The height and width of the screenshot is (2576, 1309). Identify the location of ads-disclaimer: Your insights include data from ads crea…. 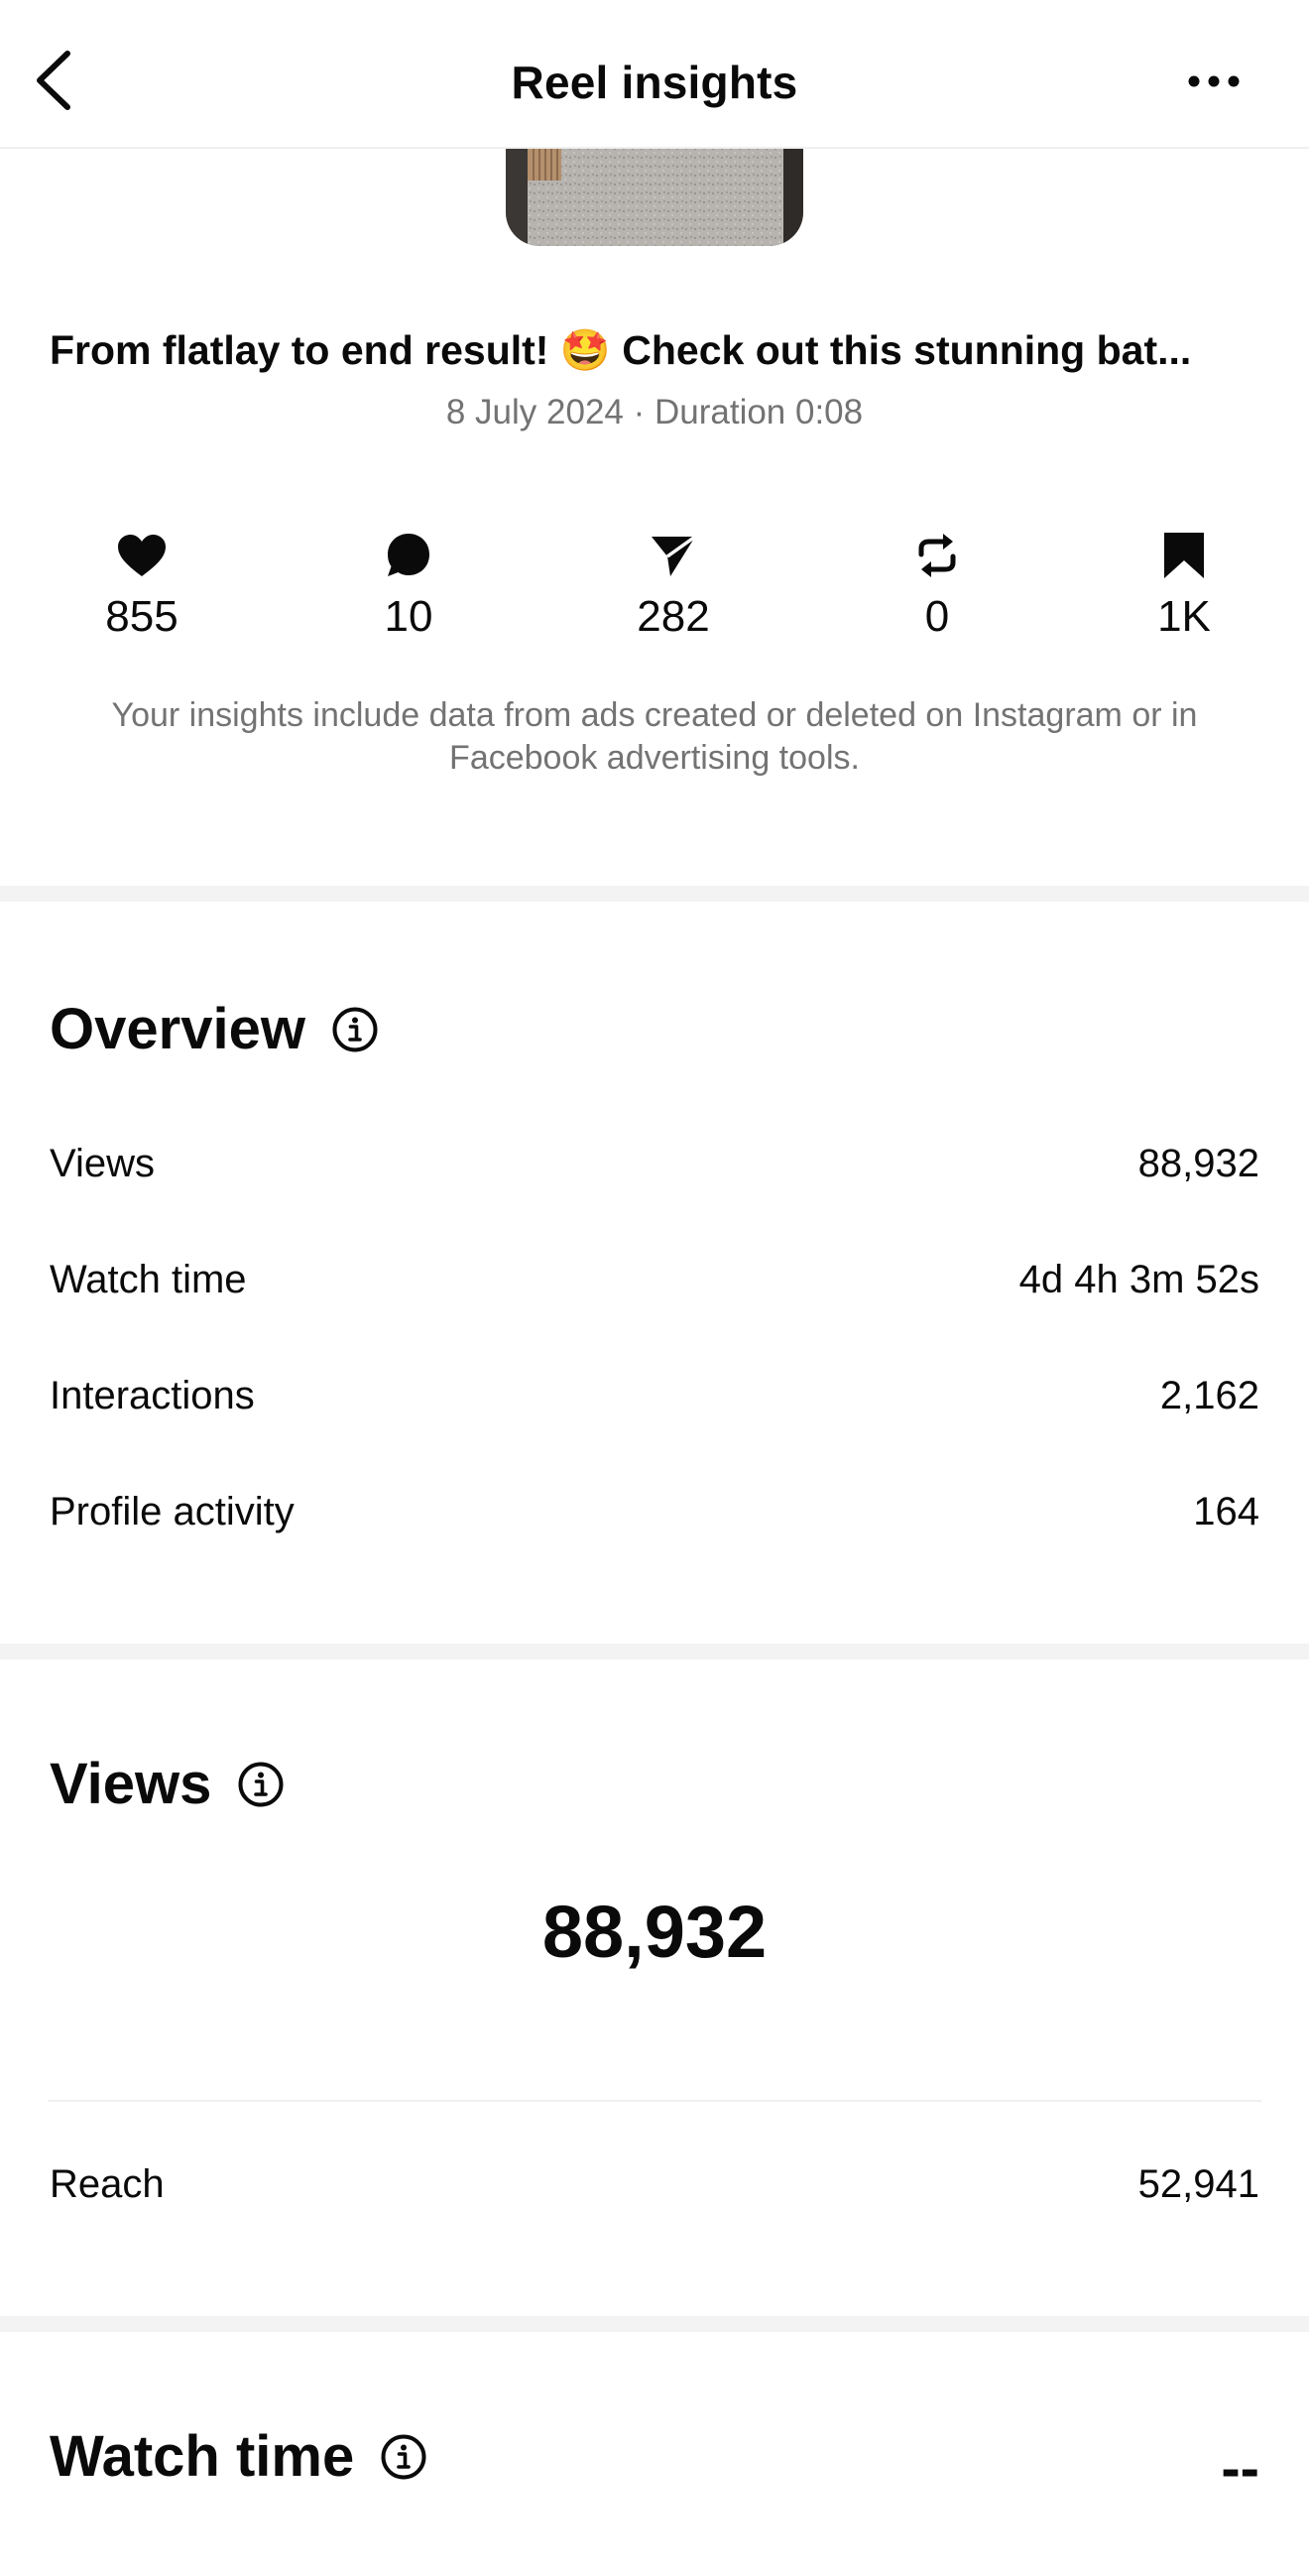
(654, 736).